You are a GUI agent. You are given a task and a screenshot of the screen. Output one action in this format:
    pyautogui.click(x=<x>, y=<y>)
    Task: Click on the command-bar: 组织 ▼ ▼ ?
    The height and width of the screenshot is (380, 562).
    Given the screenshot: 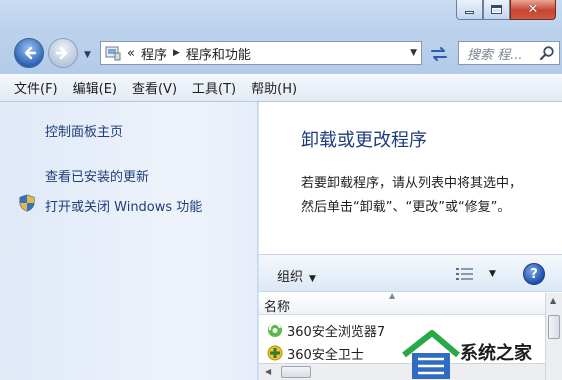 What is the action you would take?
    pyautogui.click(x=410, y=273)
    